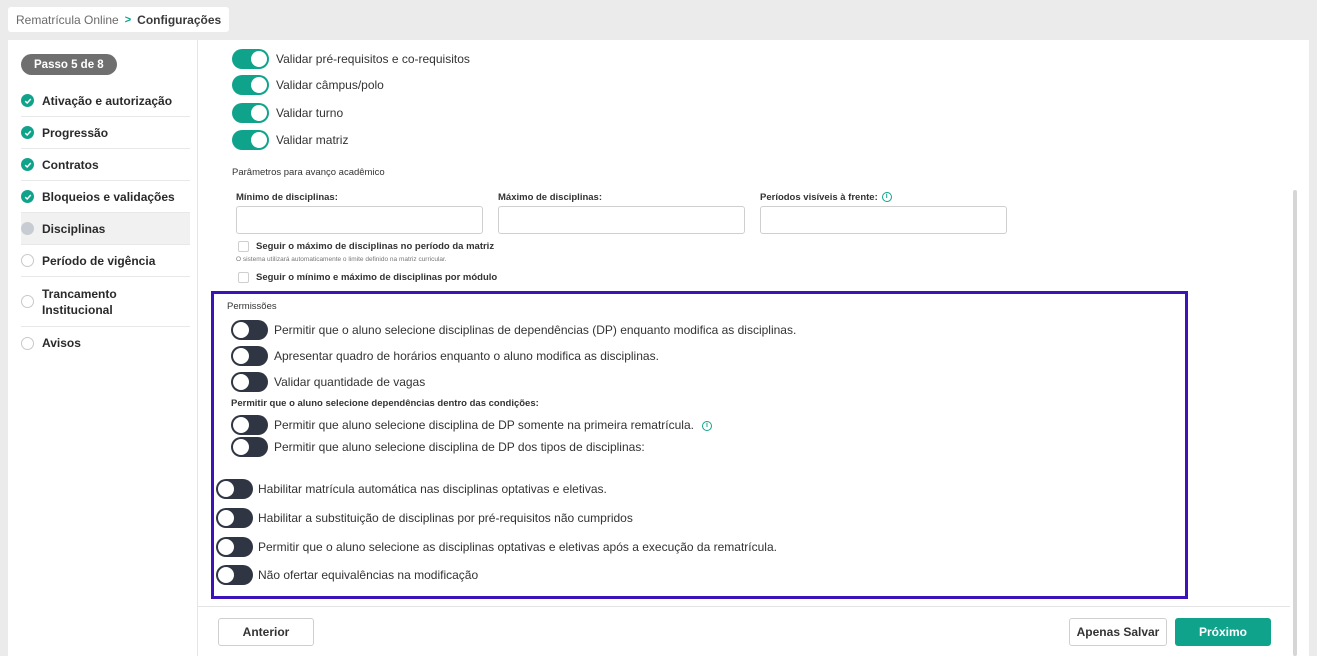  I want to click on sidebar-item-label: Disciplinas, so click(74, 228).